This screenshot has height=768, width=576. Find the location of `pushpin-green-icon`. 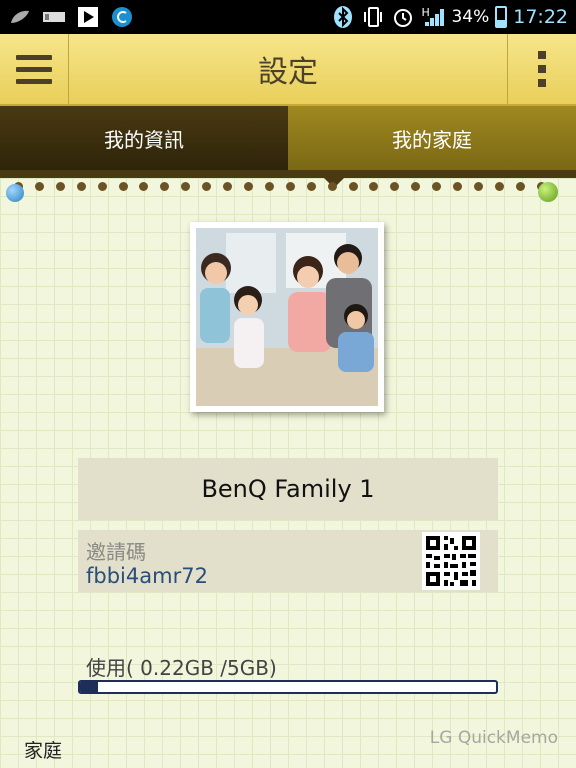

pushpin-green-icon is located at coordinates (548, 192).